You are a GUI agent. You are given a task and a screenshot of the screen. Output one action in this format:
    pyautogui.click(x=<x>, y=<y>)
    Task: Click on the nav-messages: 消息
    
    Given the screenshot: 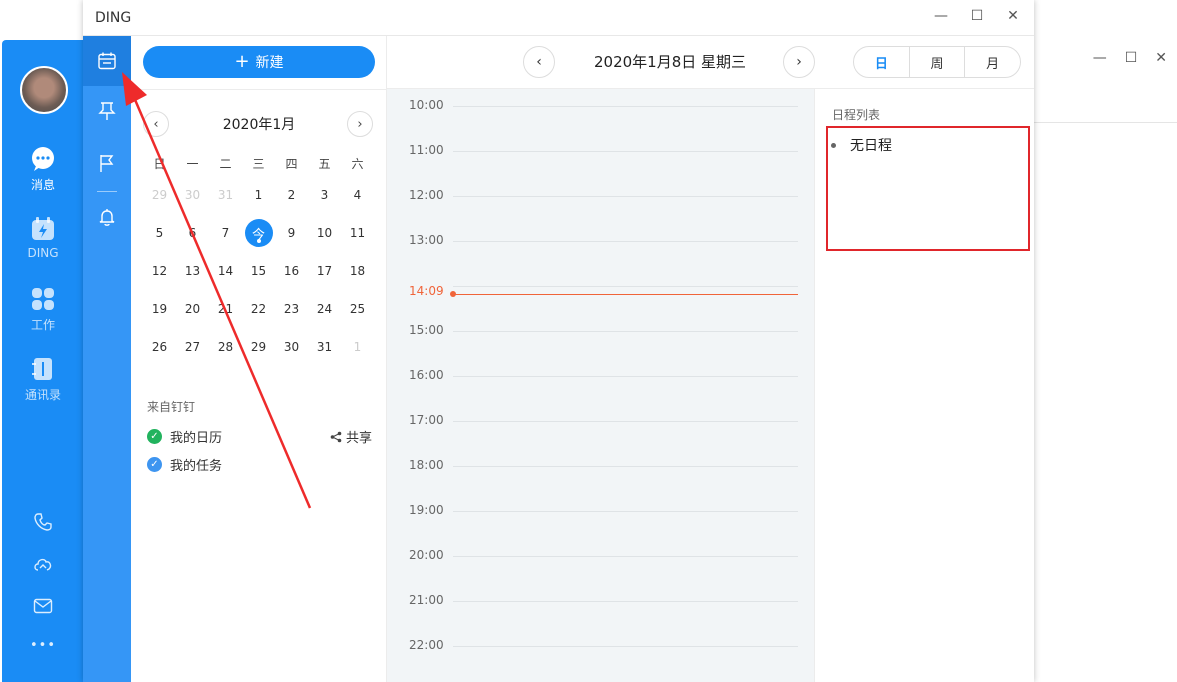 What is the action you would take?
    pyautogui.click(x=43, y=169)
    